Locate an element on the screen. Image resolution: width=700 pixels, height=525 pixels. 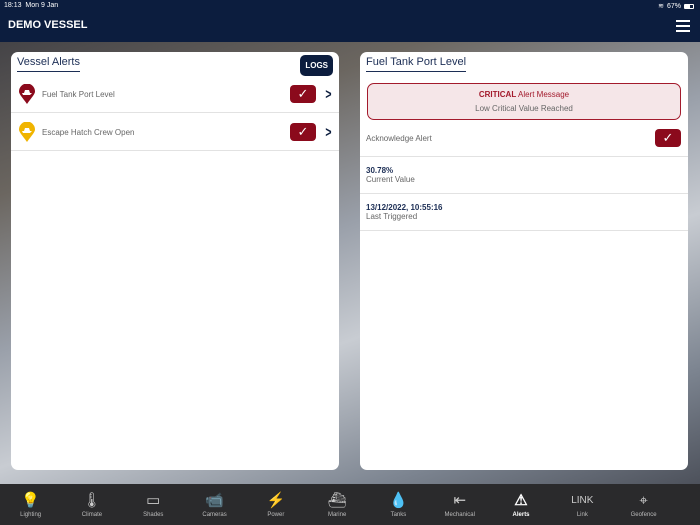
tab-mechanical: ⇤ Mechanical is located at coordinates (459, 504).